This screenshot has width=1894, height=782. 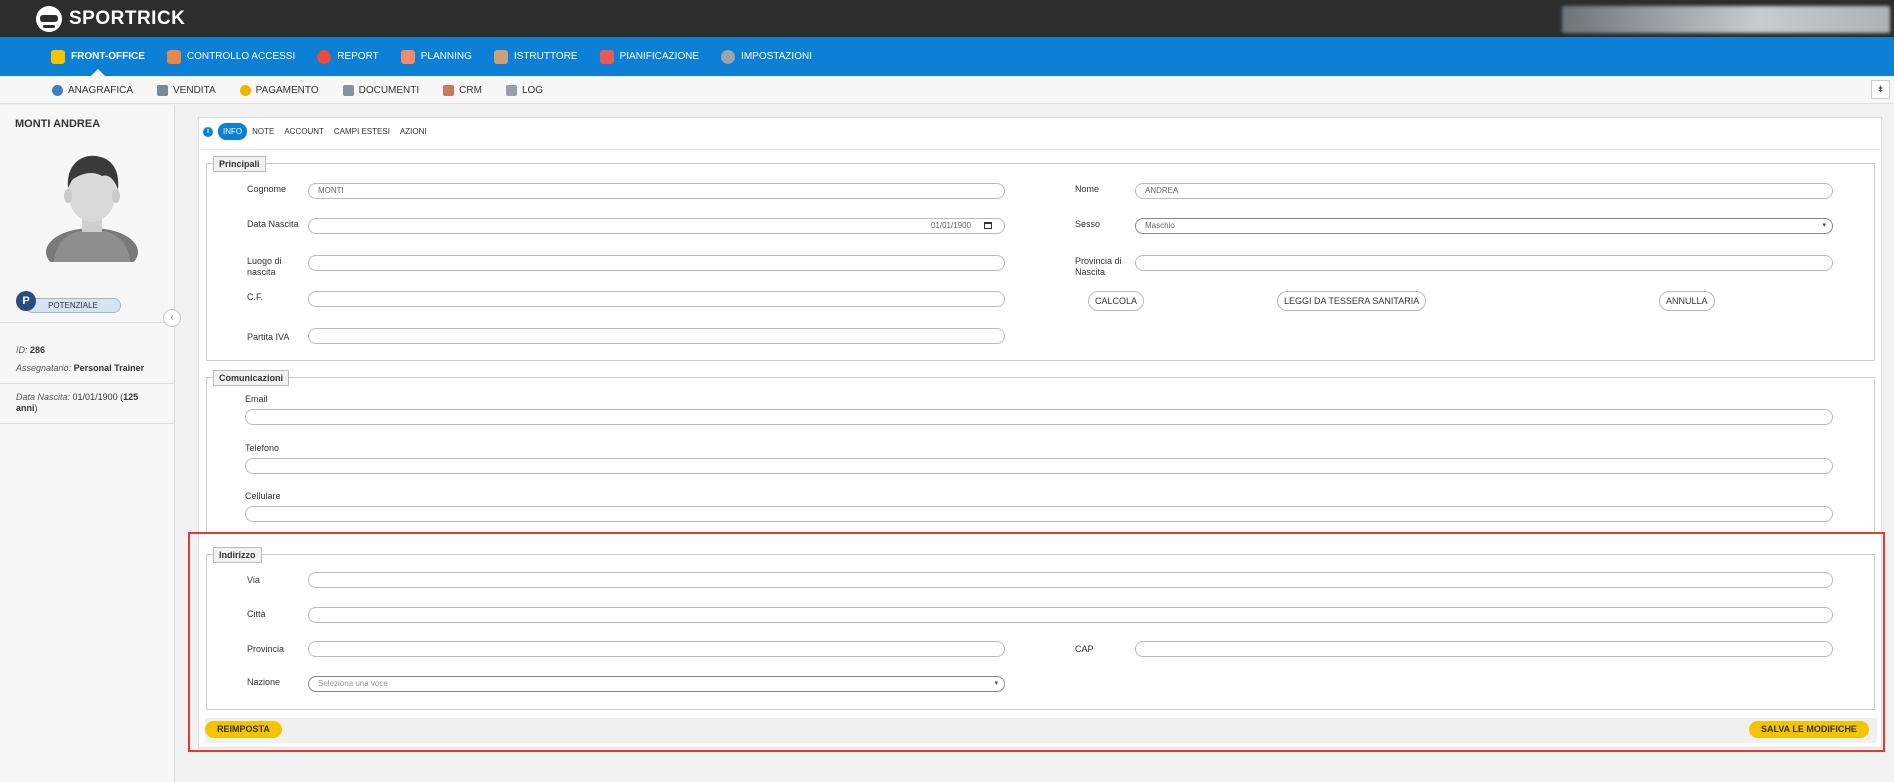 What do you see at coordinates (26, 301) in the screenshot?
I see `potential-badge-icon: P` at bounding box center [26, 301].